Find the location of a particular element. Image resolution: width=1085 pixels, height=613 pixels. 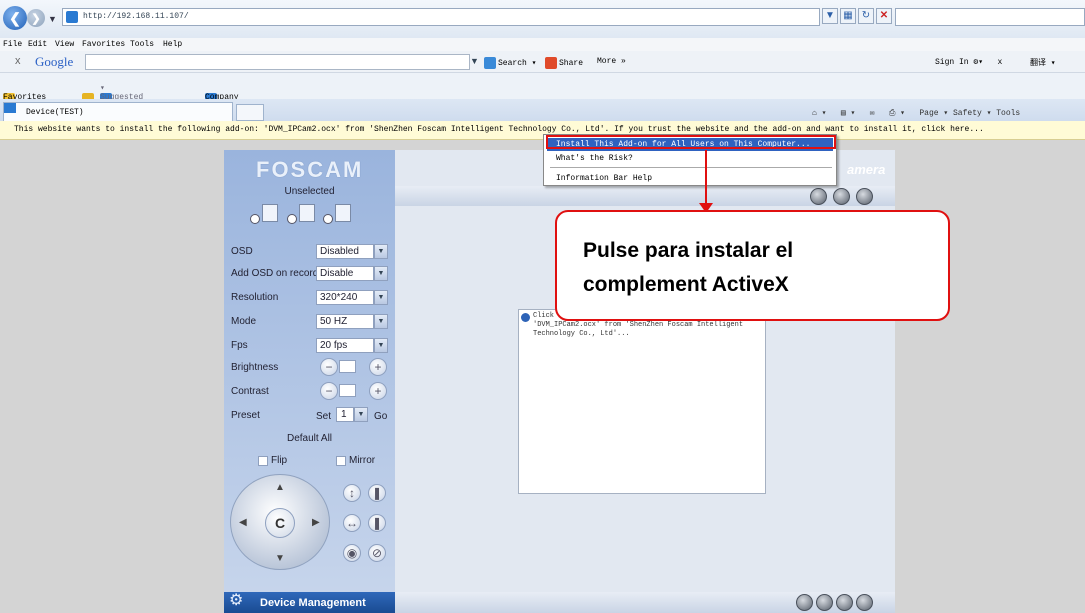

mail-icon: ✉ is located at coordinates (872, 113).